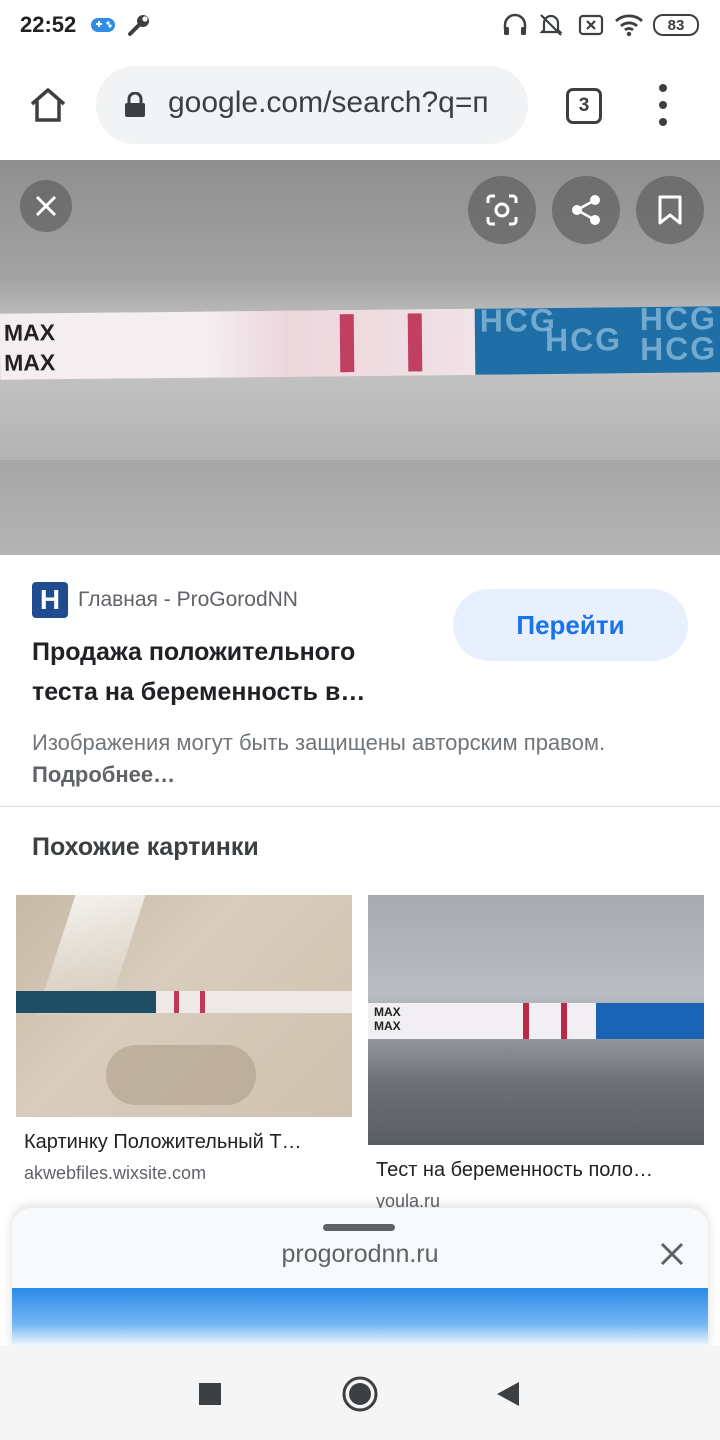 The width and height of the screenshot is (720, 1440). I want to click on home-nav-button, so click(360, 1394).